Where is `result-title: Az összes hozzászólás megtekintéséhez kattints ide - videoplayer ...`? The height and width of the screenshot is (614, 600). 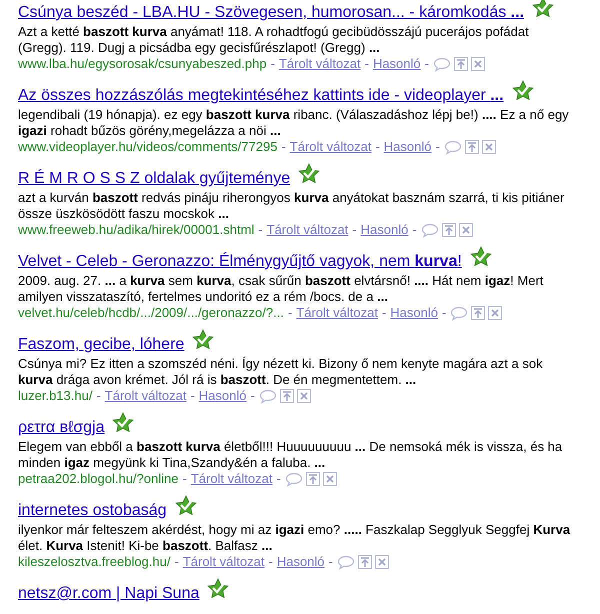 result-title: Az összes hozzászólás megtekintéséhez kattints ide - videoplayer ... is located at coordinates (261, 96).